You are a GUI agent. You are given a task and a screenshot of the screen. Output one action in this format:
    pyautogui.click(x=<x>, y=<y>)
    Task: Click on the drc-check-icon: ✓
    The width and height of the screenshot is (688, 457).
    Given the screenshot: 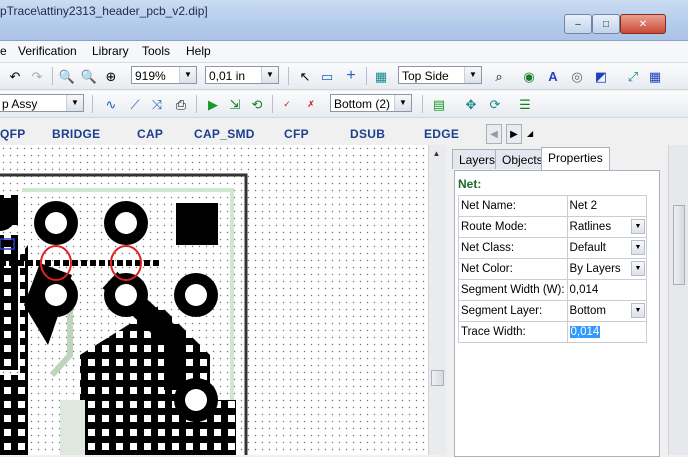 What is the action you would take?
    pyautogui.click(x=287, y=104)
    